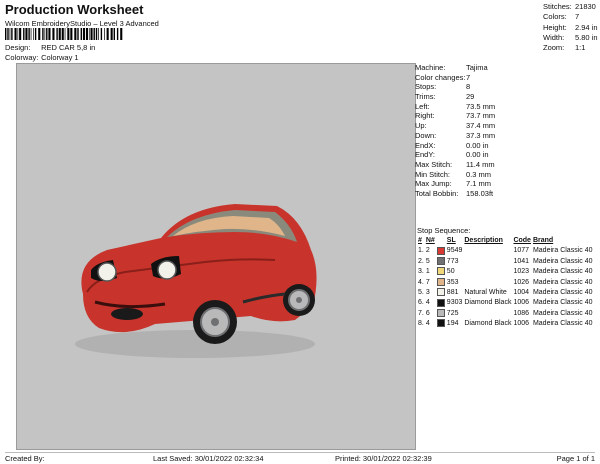 Image resolution: width=600 pixels, height=464 pixels. I want to click on sl-number: 9549, so click(454, 251).